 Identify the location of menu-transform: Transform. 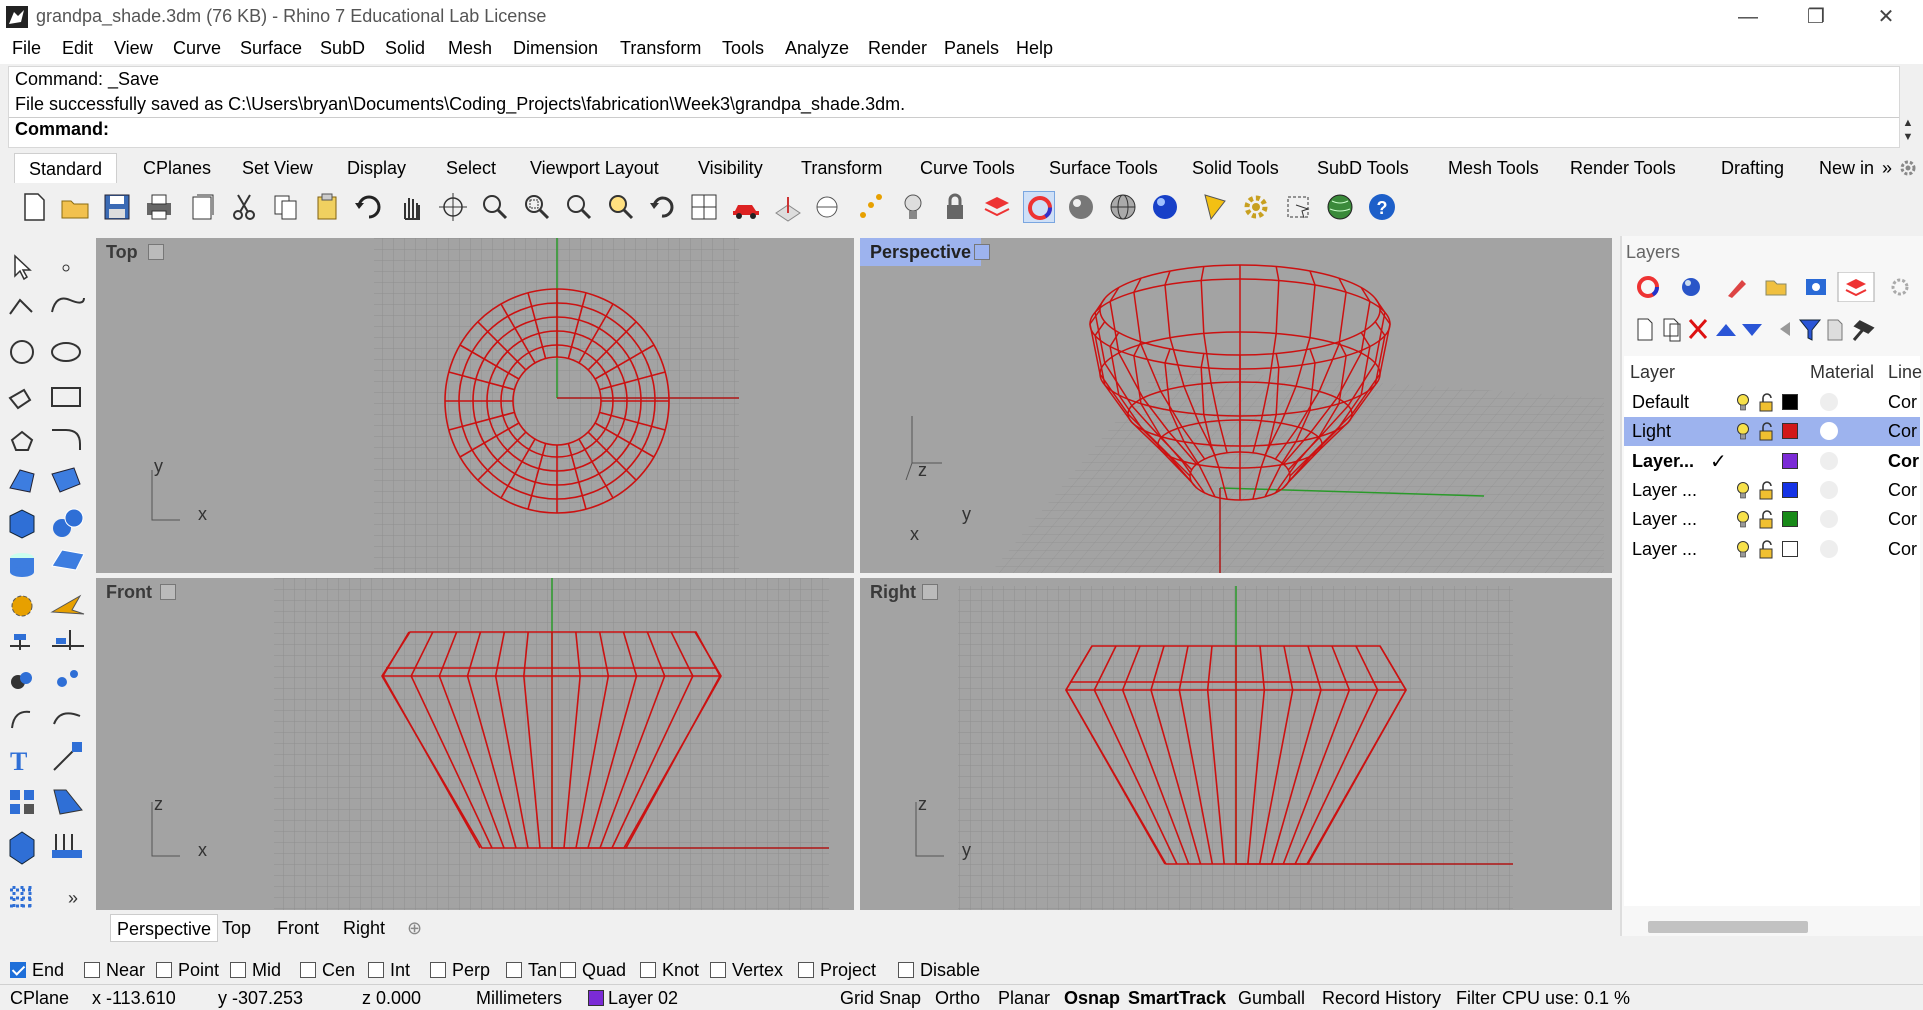
(660, 48).